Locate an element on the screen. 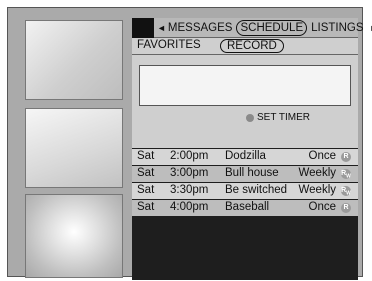 Image resolution: width=372 pixels, height=281 pixels. subtab-favorites: FAVORITES is located at coordinates (169, 45).